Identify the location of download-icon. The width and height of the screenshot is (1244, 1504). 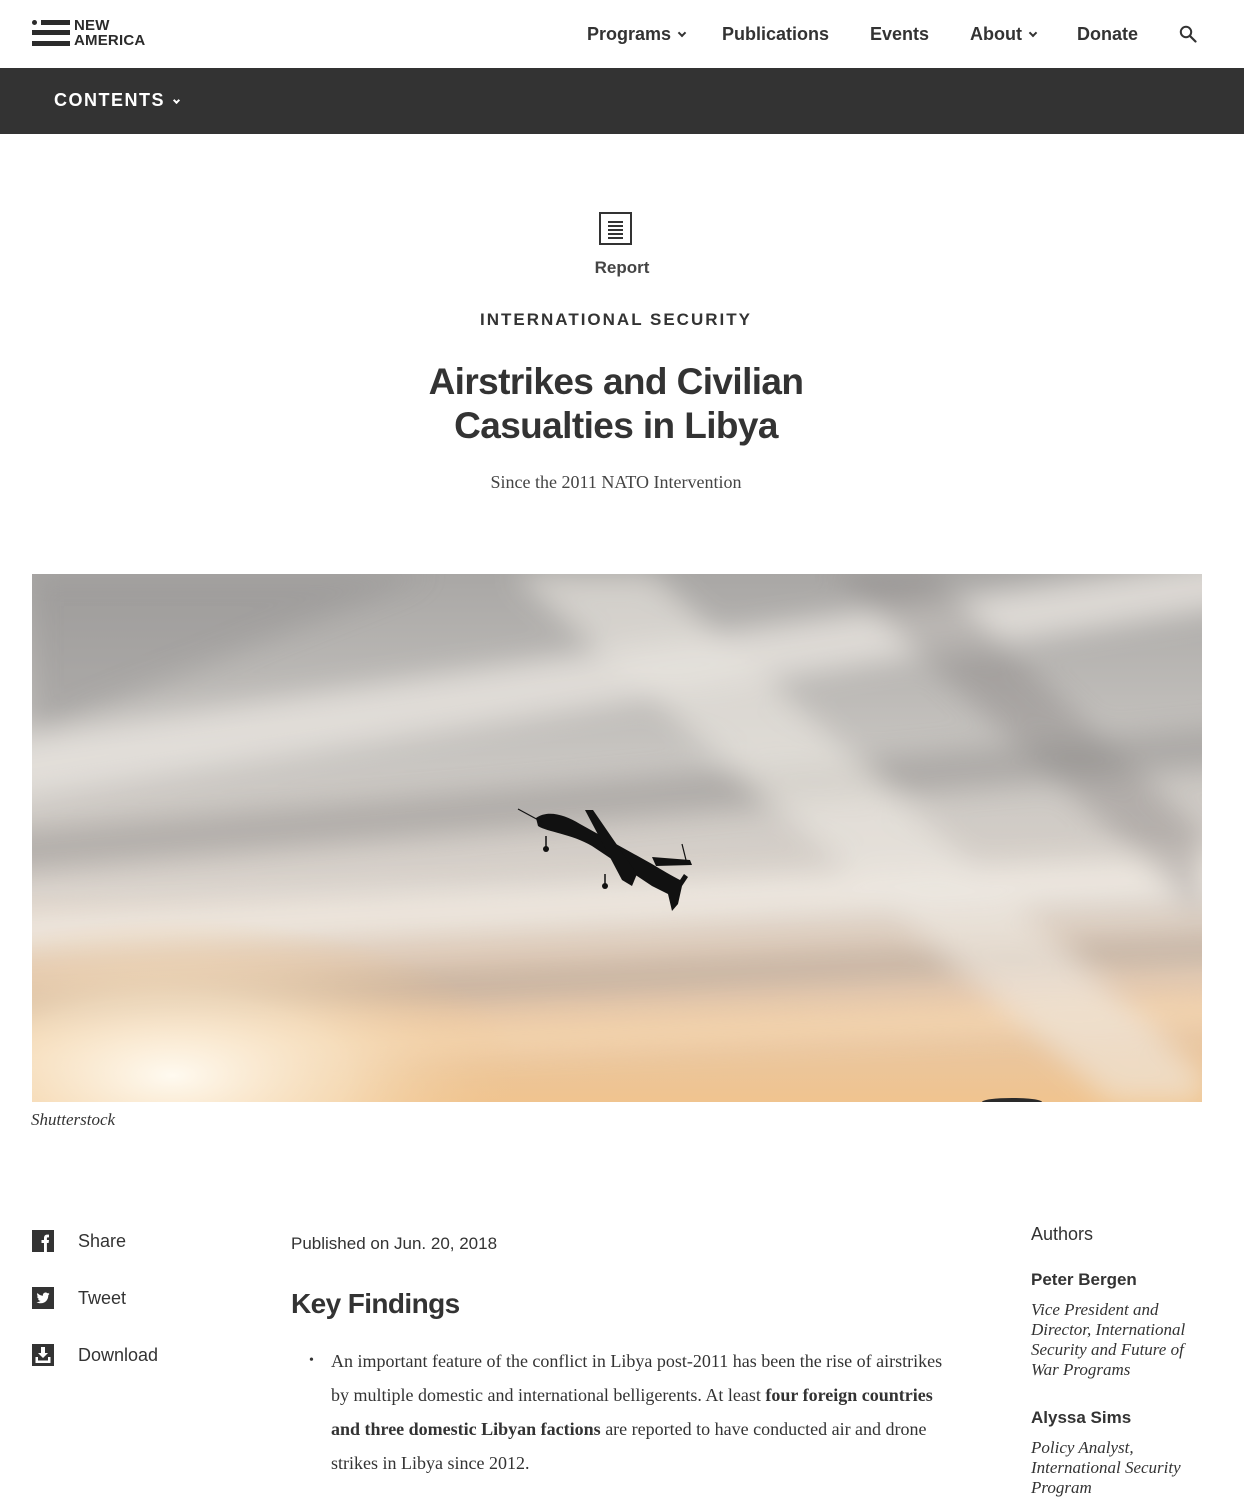
(43, 1355).